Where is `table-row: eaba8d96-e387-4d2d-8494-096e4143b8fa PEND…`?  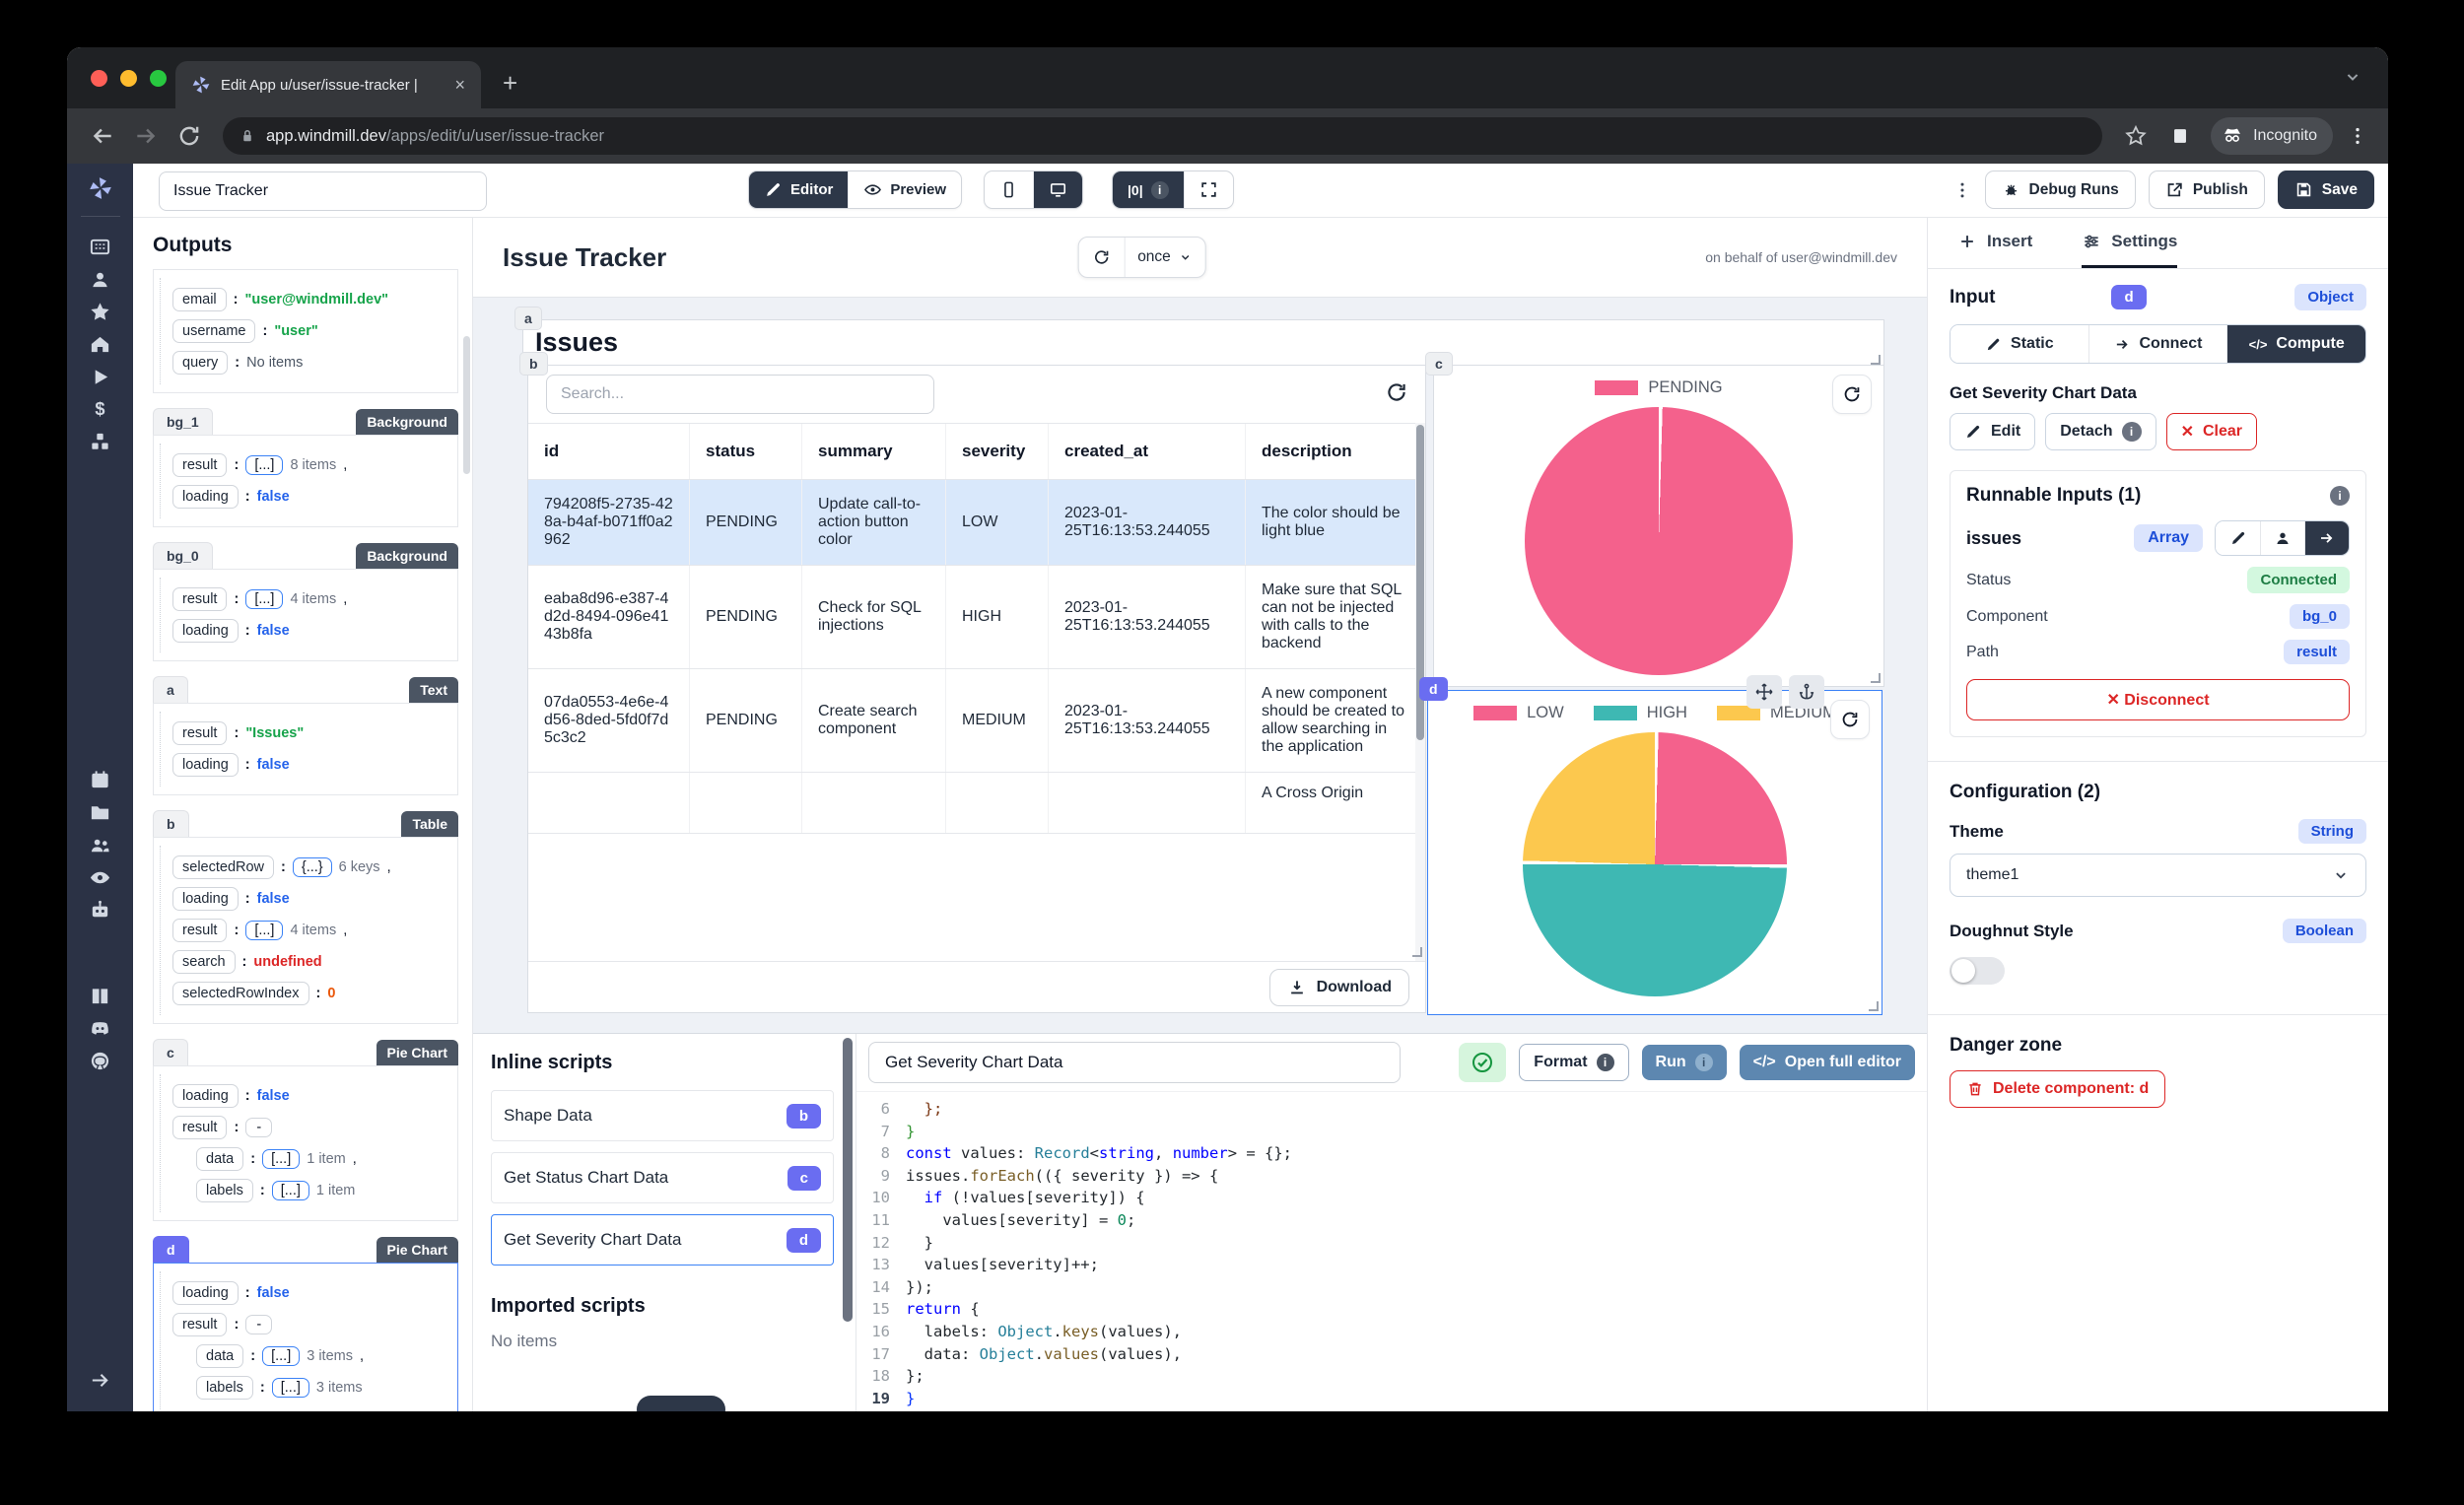 table-row: eaba8d96-e387-4d2d-8494-096e4143b8fa PEND… is located at coordinates (976, 617).